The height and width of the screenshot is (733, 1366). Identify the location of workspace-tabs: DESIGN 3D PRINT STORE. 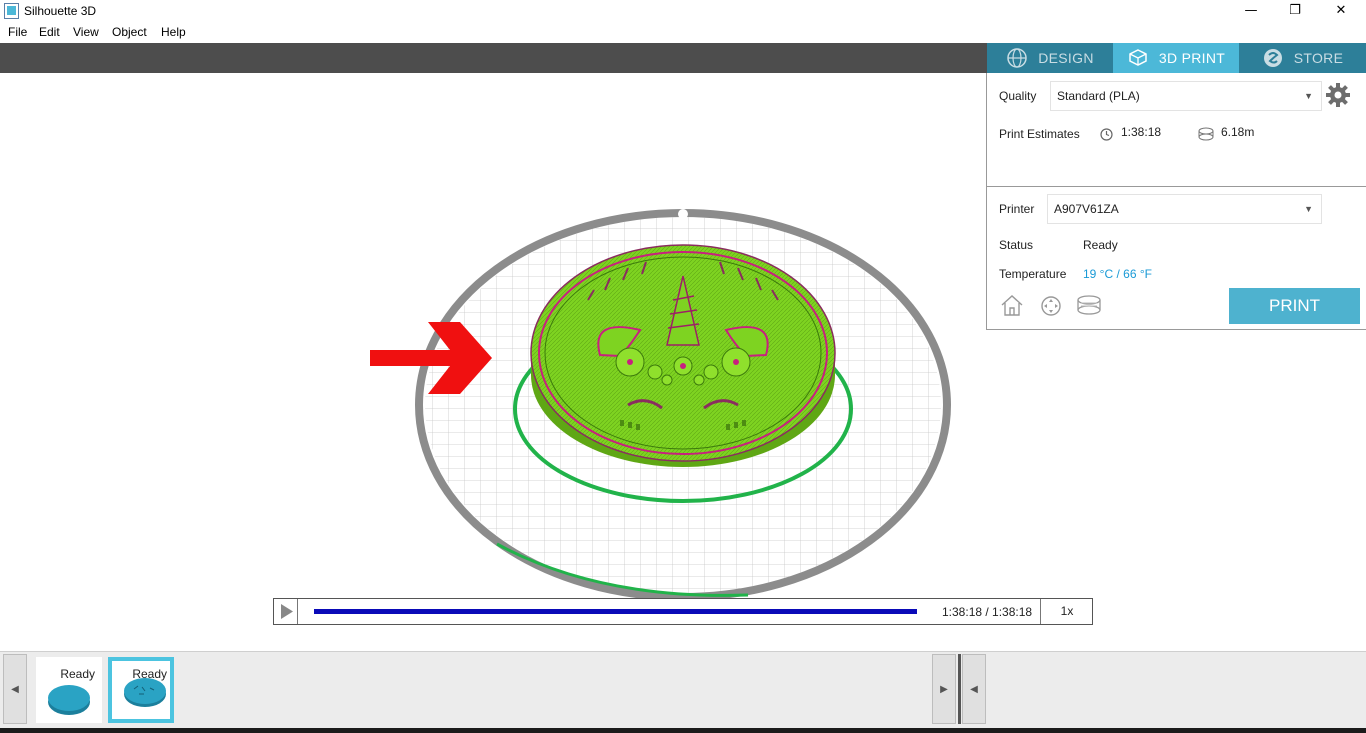
(1176, 58).